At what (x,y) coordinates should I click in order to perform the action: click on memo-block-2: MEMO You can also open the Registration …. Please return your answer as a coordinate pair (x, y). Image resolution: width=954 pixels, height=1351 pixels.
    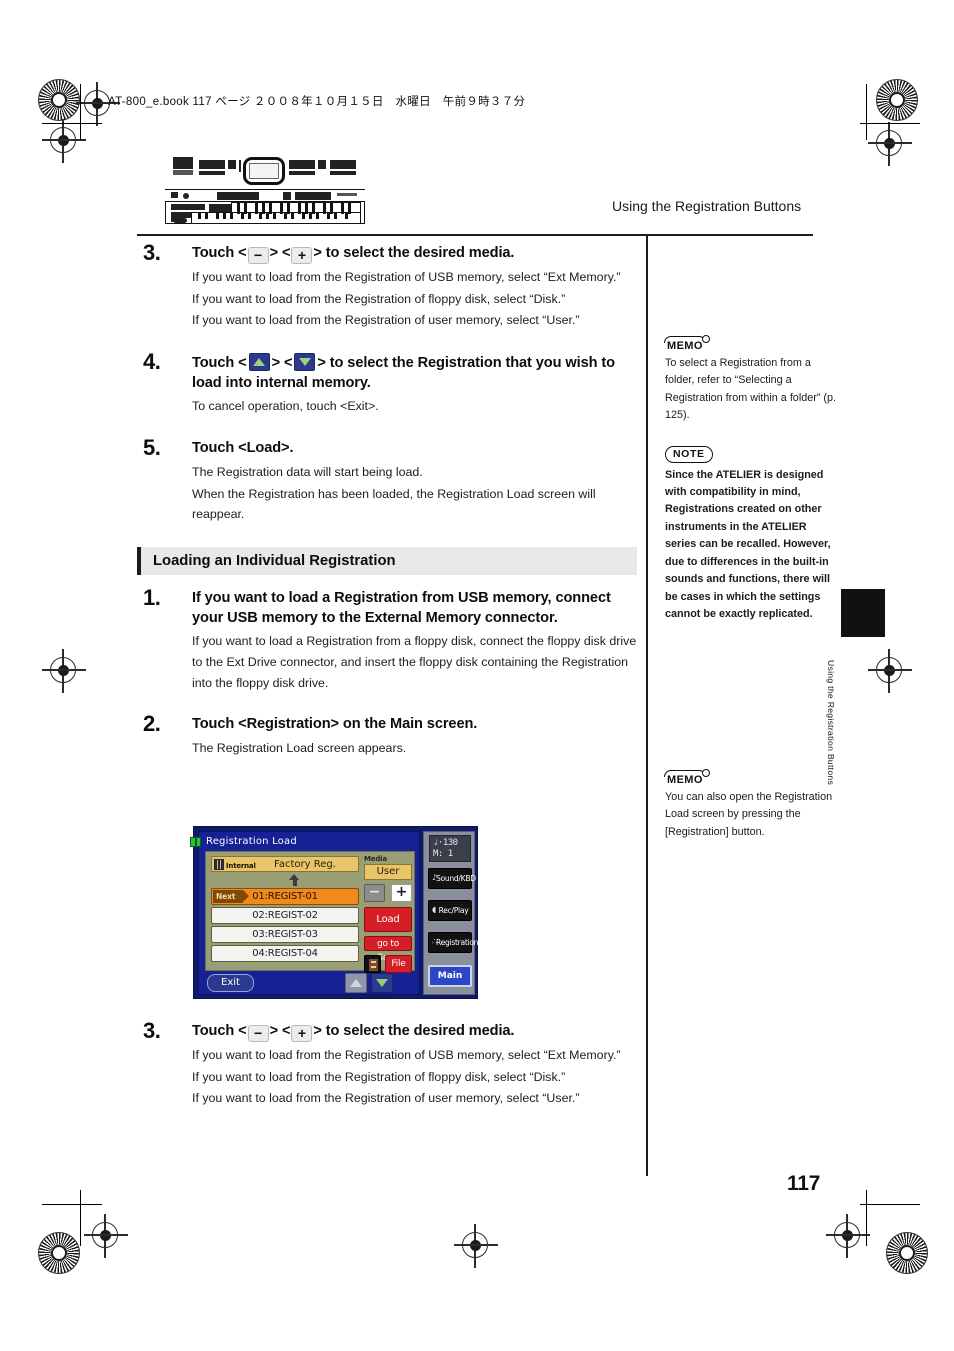
    Looking at the image, I should click on (750, 805).